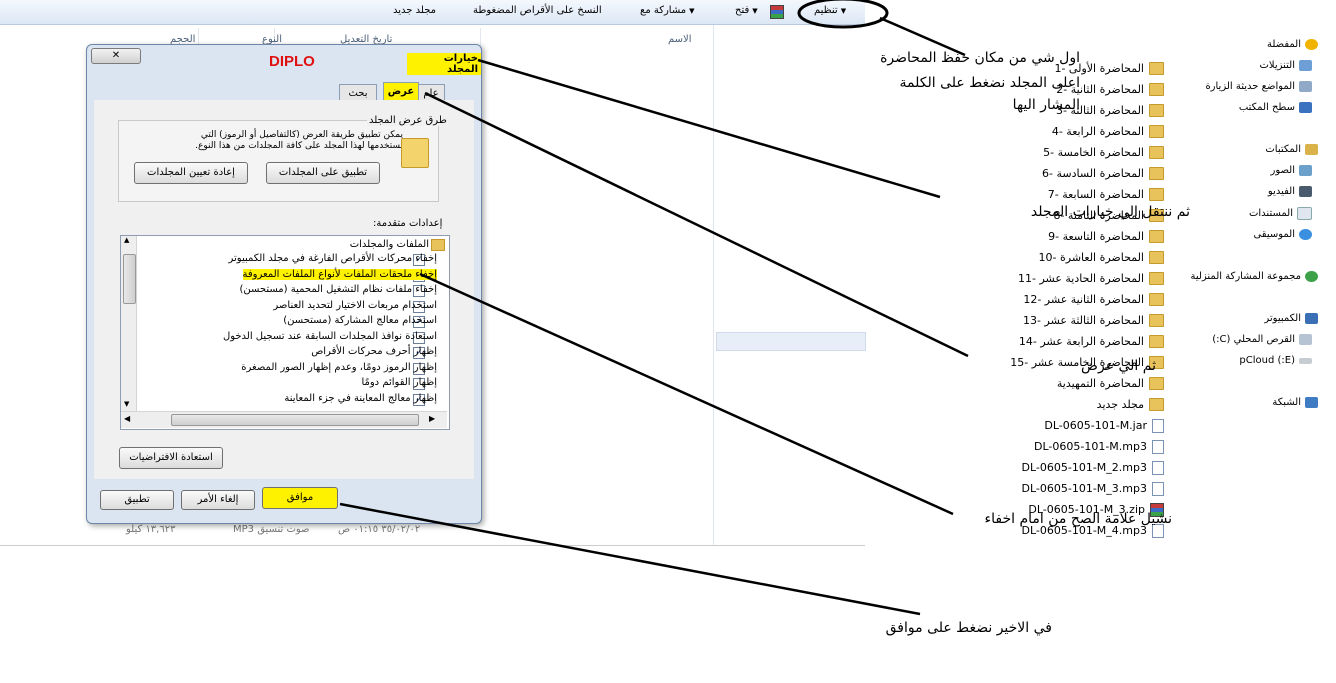 Image resolution: width=1336 pixels, height=683 pixels. I want to click on downloads-icon, so click(1305, 65).